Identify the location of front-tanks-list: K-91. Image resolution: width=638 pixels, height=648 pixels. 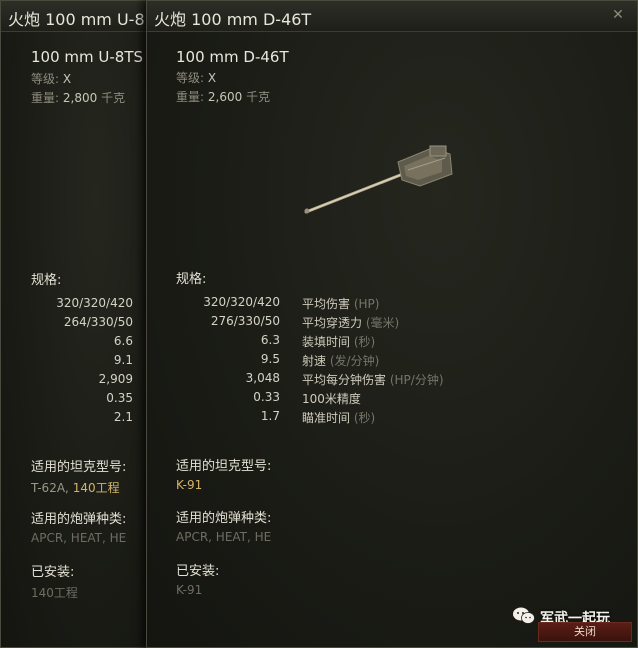
(189, 485).